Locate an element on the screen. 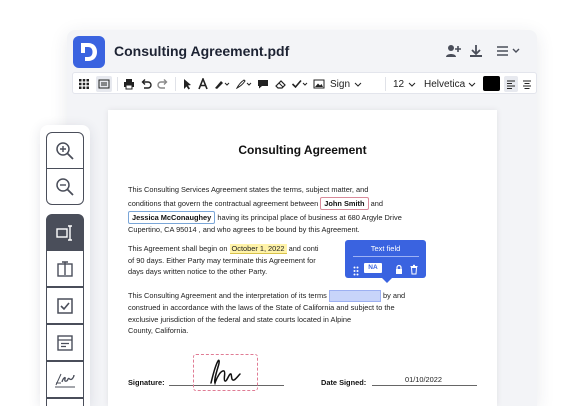  checkbox-icon is located at coordinates (65, 305).